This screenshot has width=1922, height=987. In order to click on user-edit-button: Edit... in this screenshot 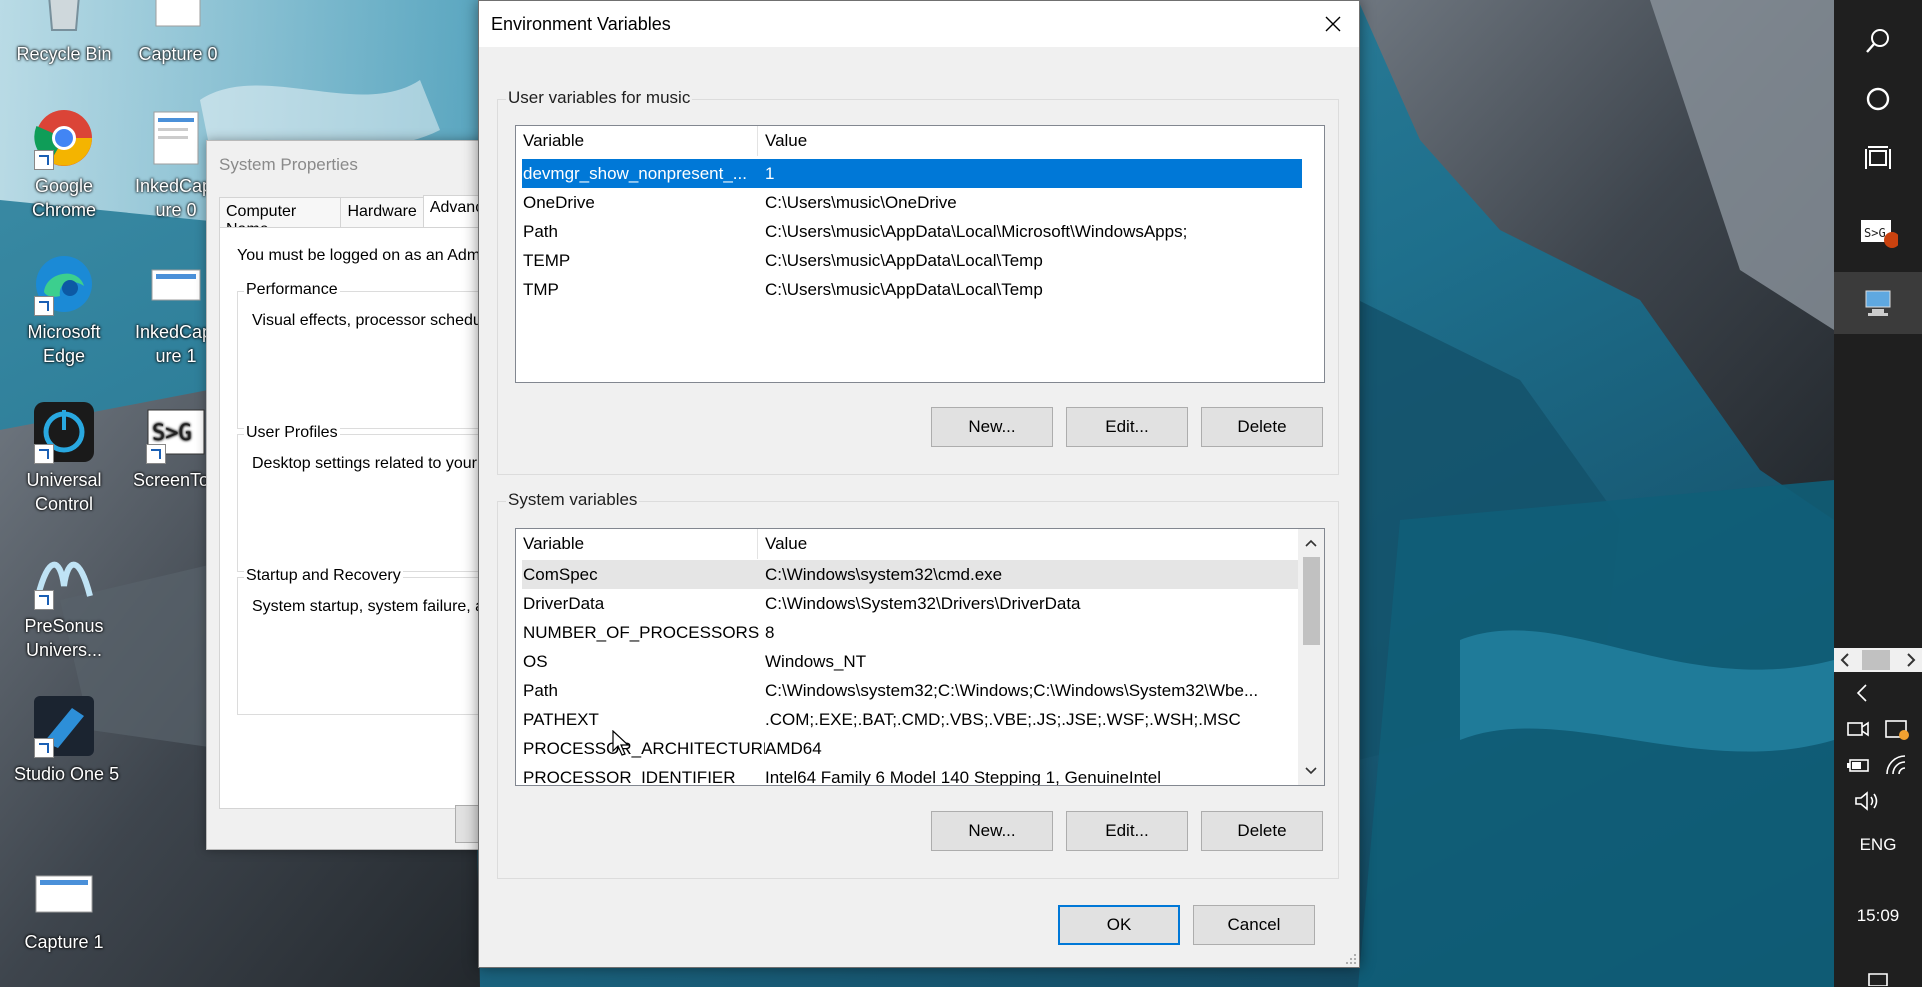, I will do `click(1127, 427)`.